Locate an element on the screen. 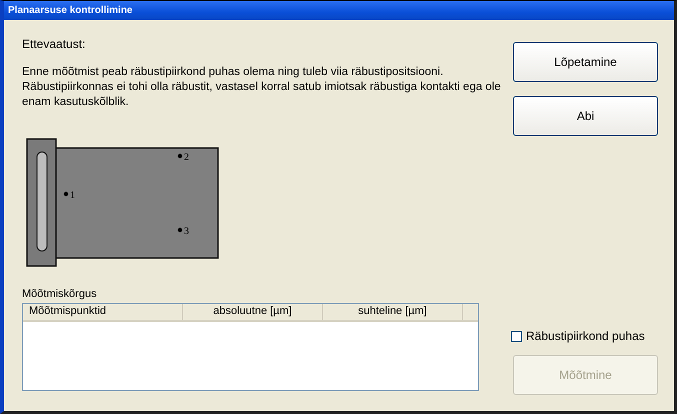  column-header: absoluutne [µm] is located at coordinates (253, 312).